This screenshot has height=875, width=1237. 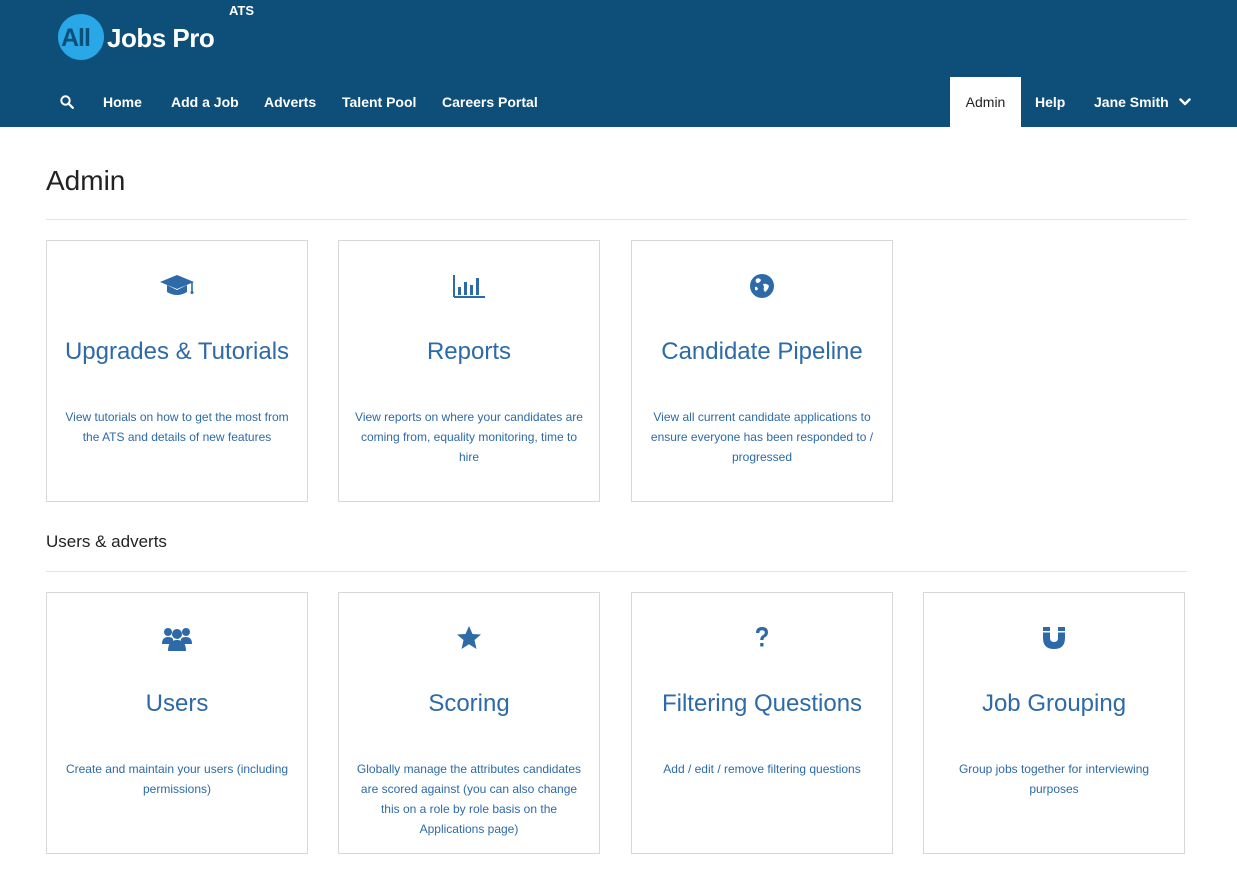 I want to click on nav-add-a-job: Add a Job, so click(x=205, y=102).